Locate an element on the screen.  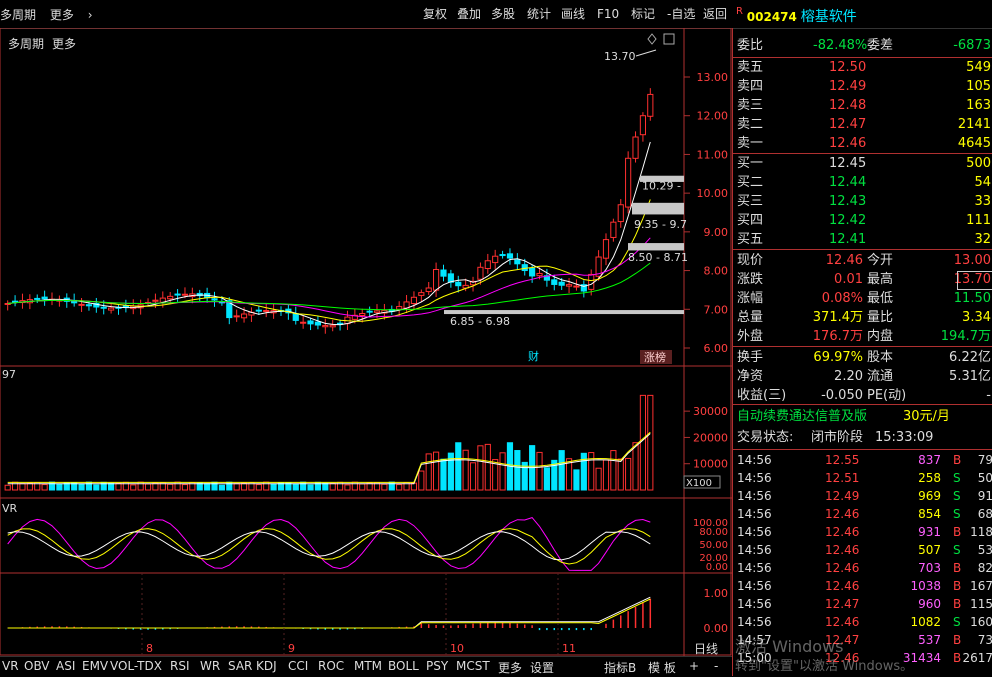
kdj-tick-label: 0.00 is located at coordinates (717, 567).